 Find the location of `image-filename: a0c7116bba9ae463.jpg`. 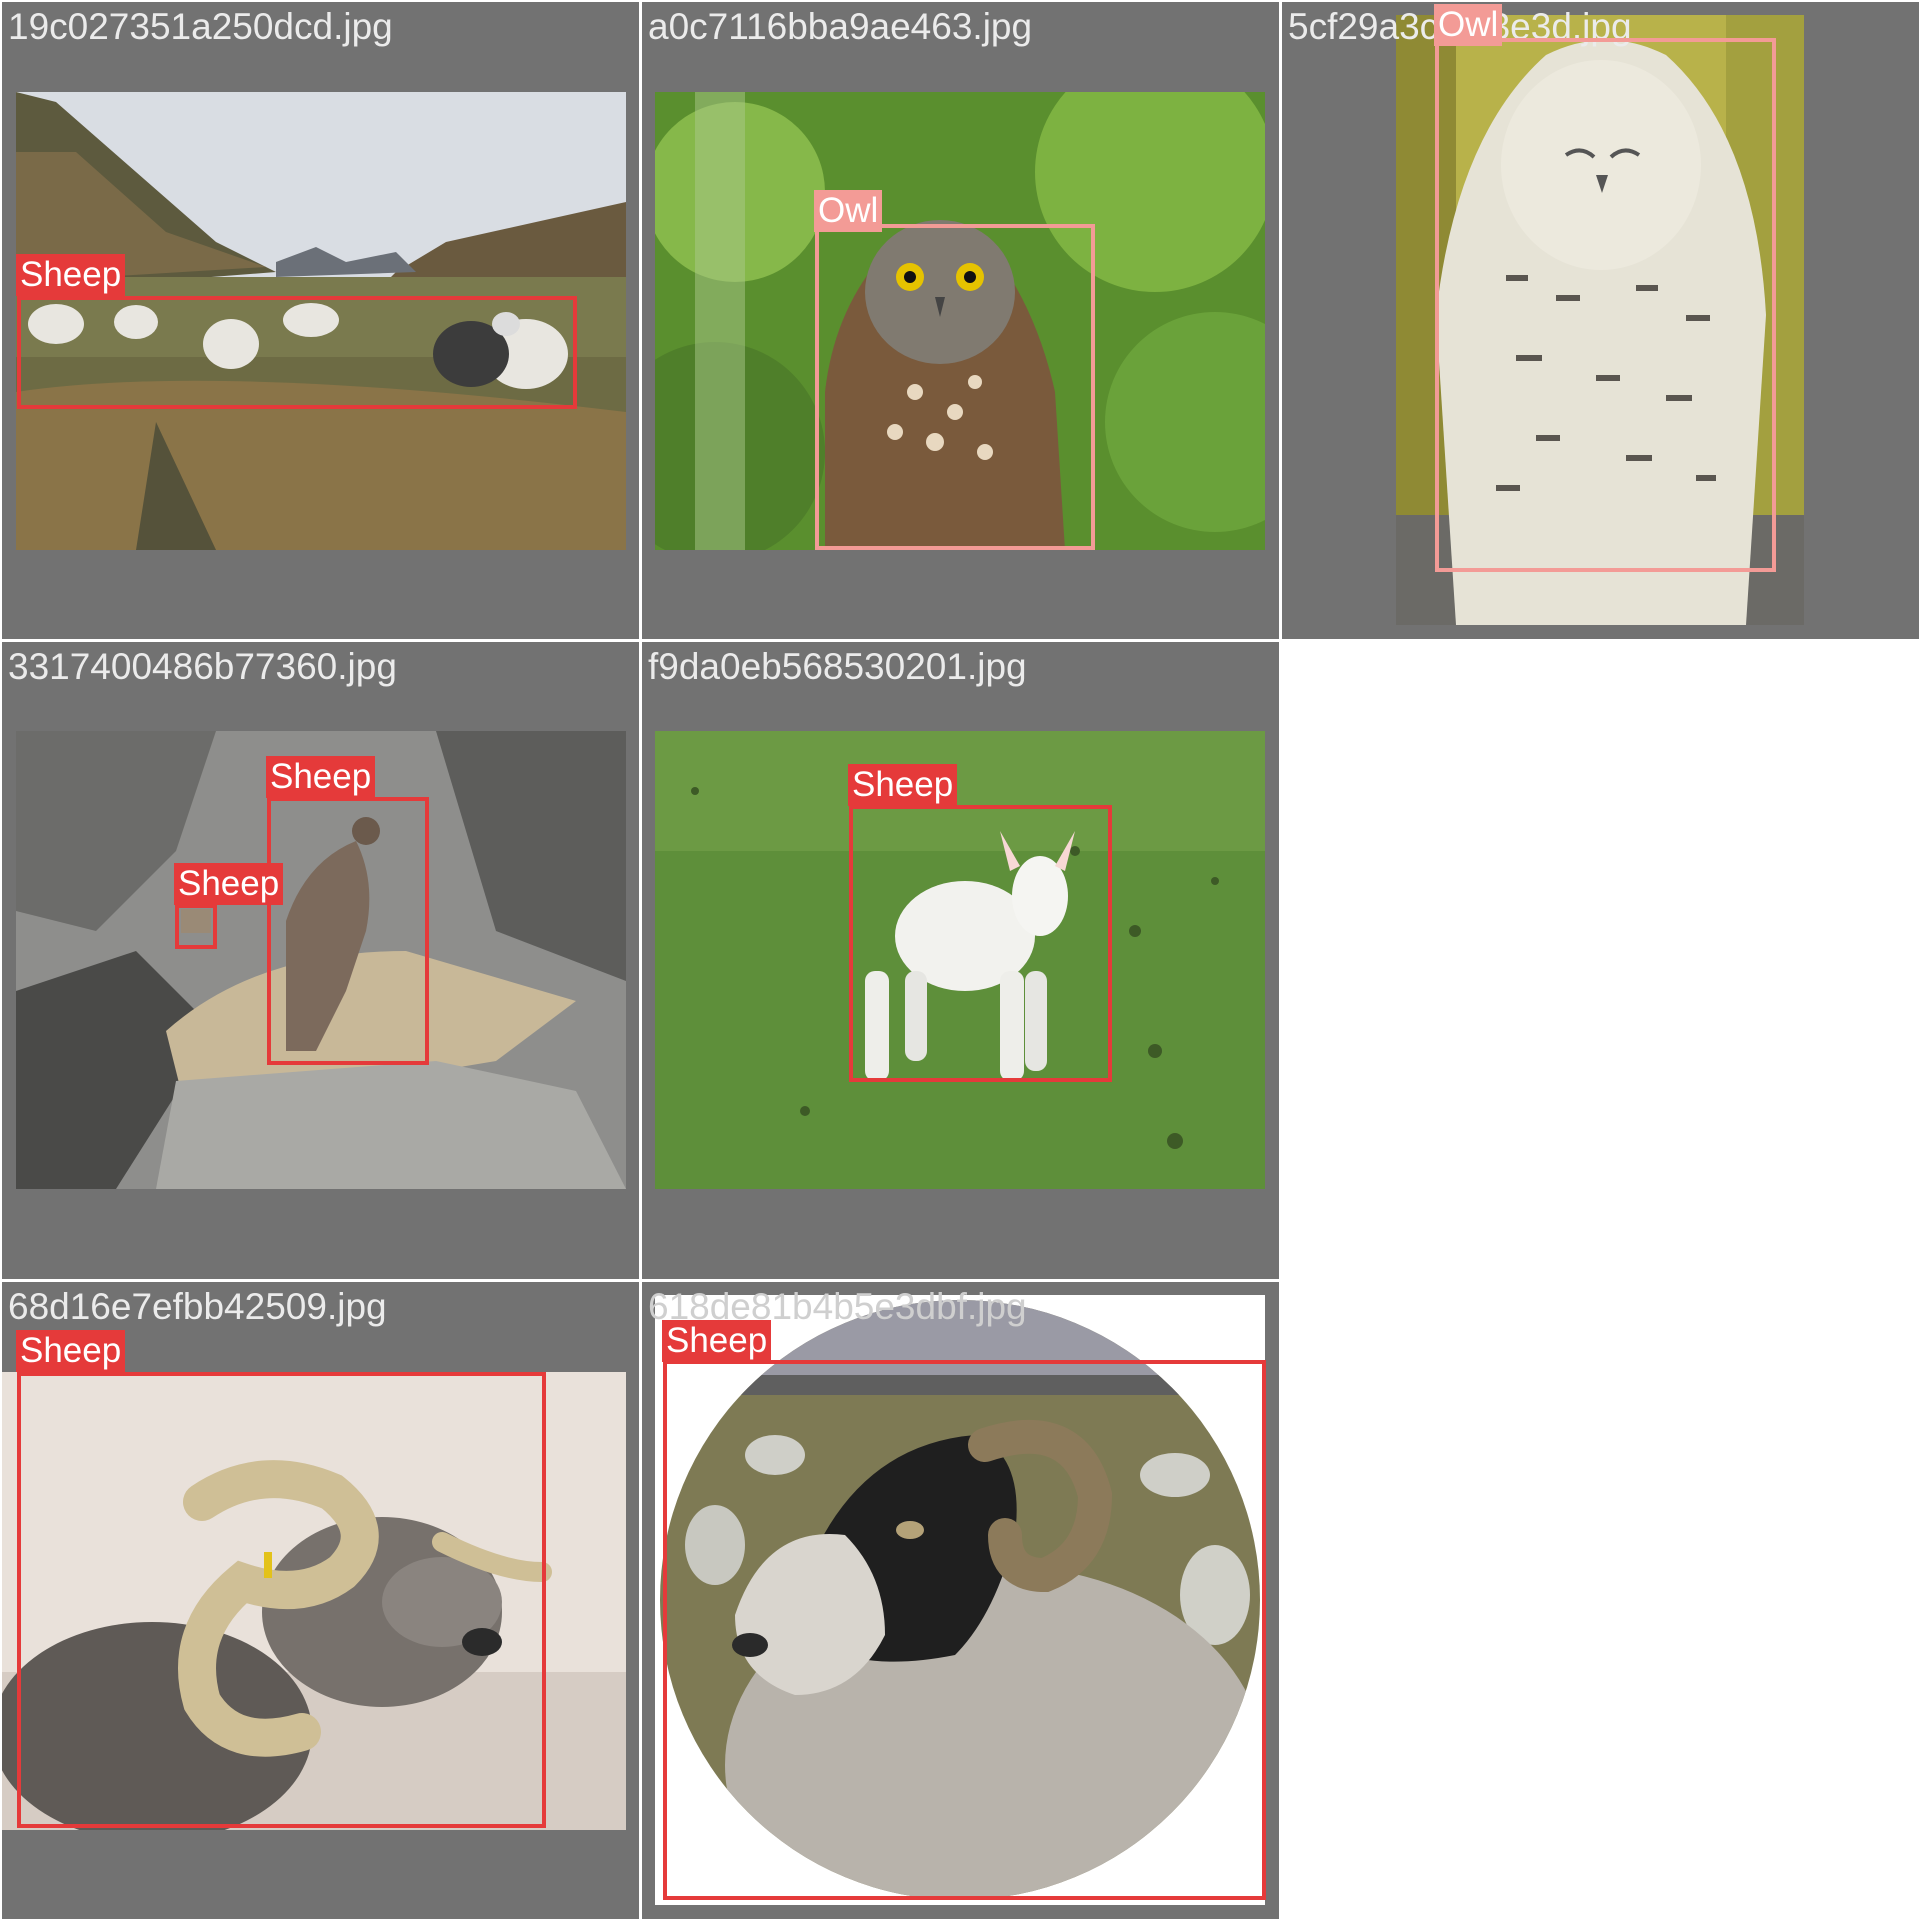

image-filename: a0c7116bba9ae463.jpg is located at coordinates (840, 26).